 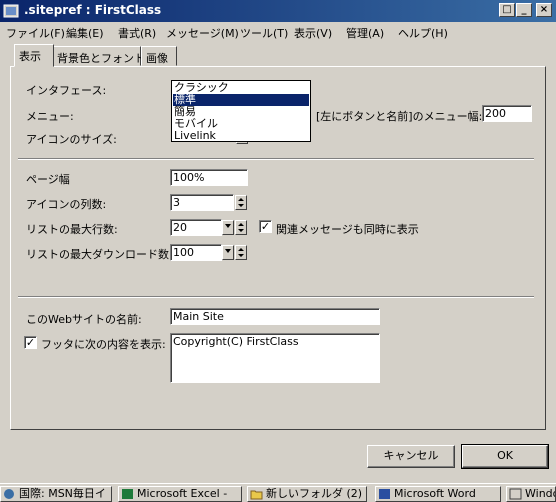 I want to click on max-list-rows-label: リストの最大行数:, so click(x=72, y=229).